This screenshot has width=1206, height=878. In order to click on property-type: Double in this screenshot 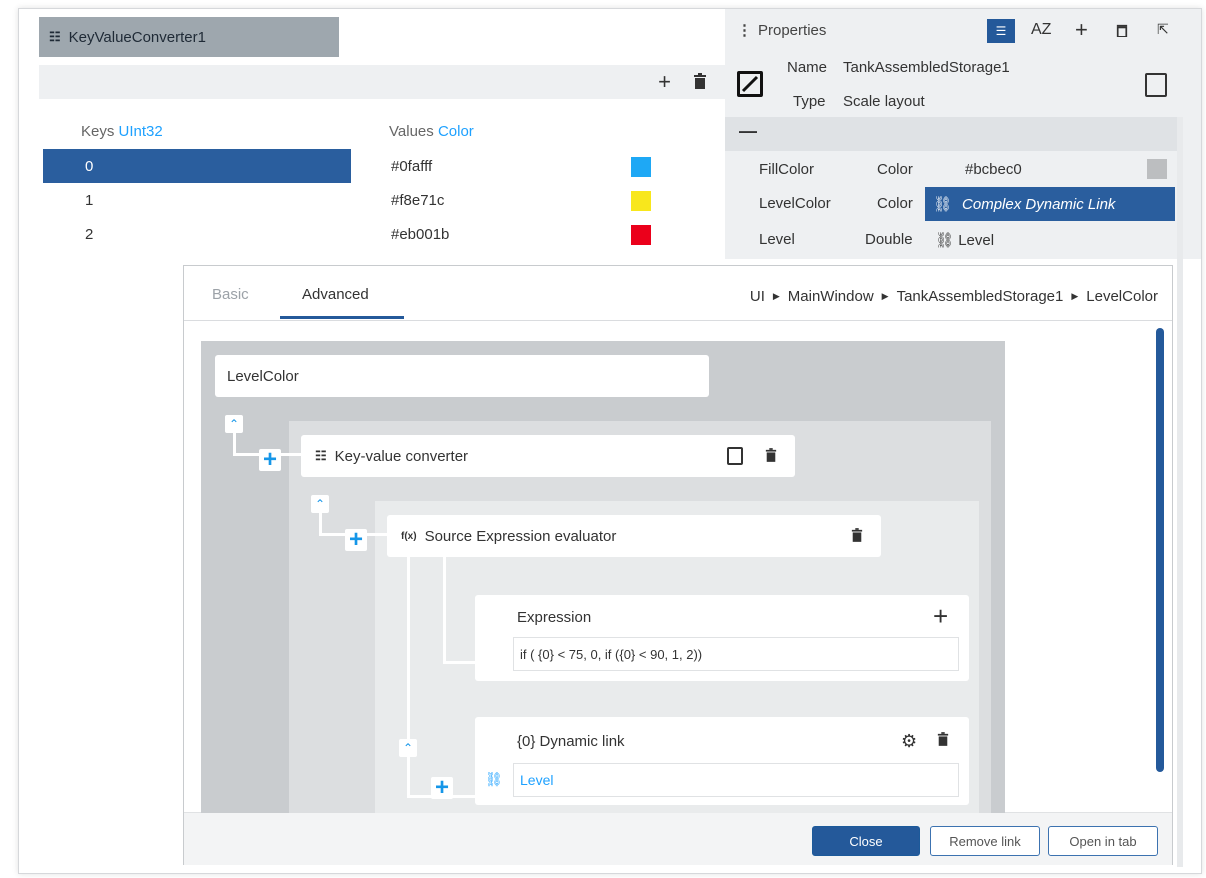, I will do `click(889, 239)`.